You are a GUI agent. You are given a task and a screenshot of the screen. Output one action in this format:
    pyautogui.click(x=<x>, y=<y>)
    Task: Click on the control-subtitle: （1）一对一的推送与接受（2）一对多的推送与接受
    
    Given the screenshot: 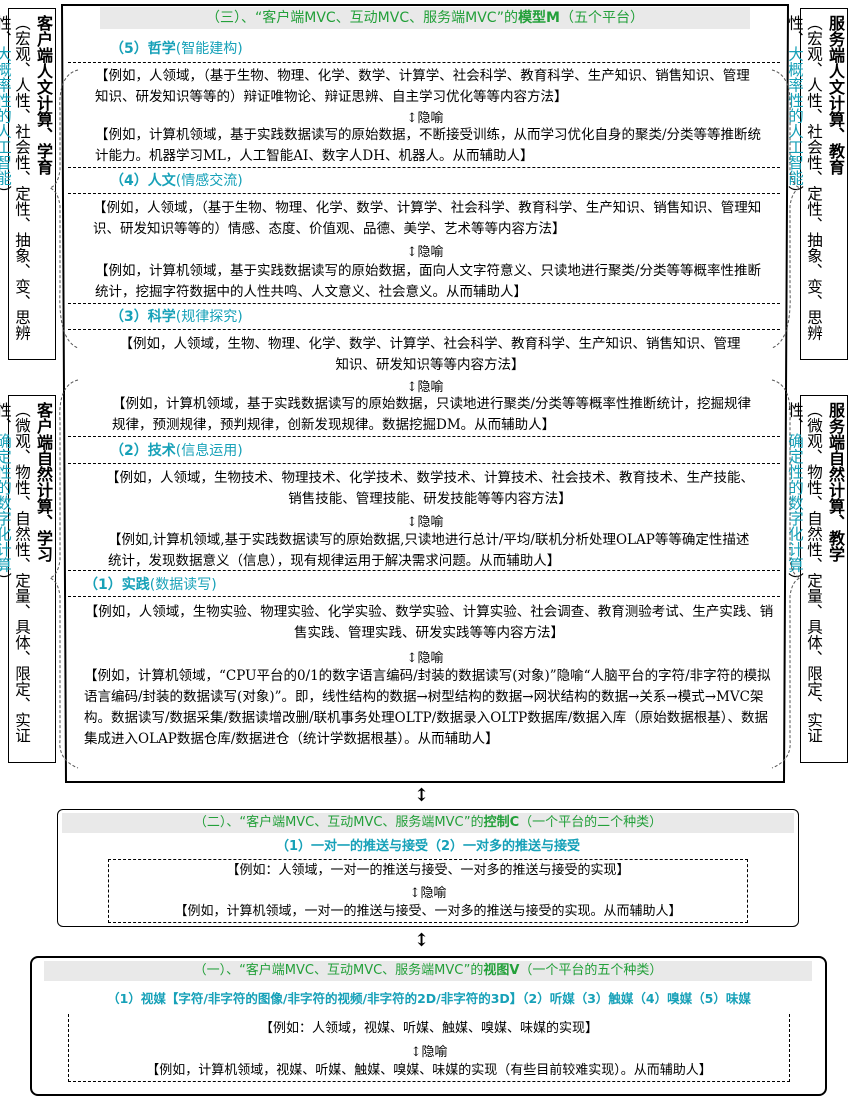 What is the action you would take?
    pyautogui.click(x=428, y=846)
    